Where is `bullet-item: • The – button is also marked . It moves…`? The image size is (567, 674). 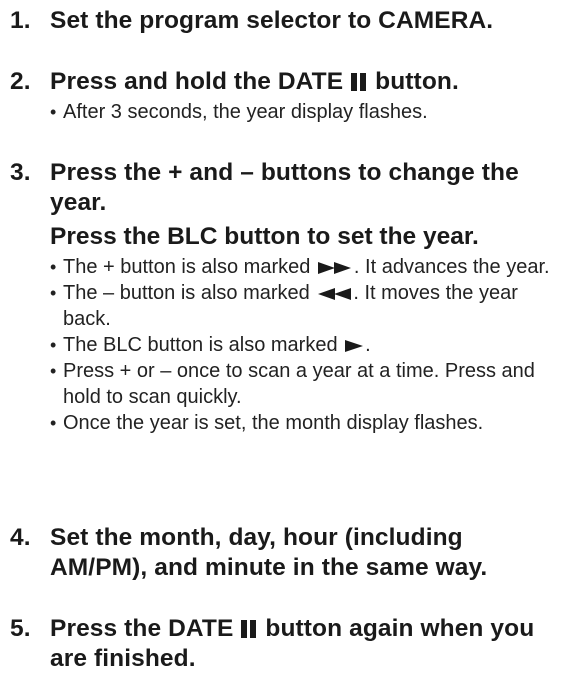
bullet-item: • The – button is also marked . It moves… is located at coordinates (285, 306).